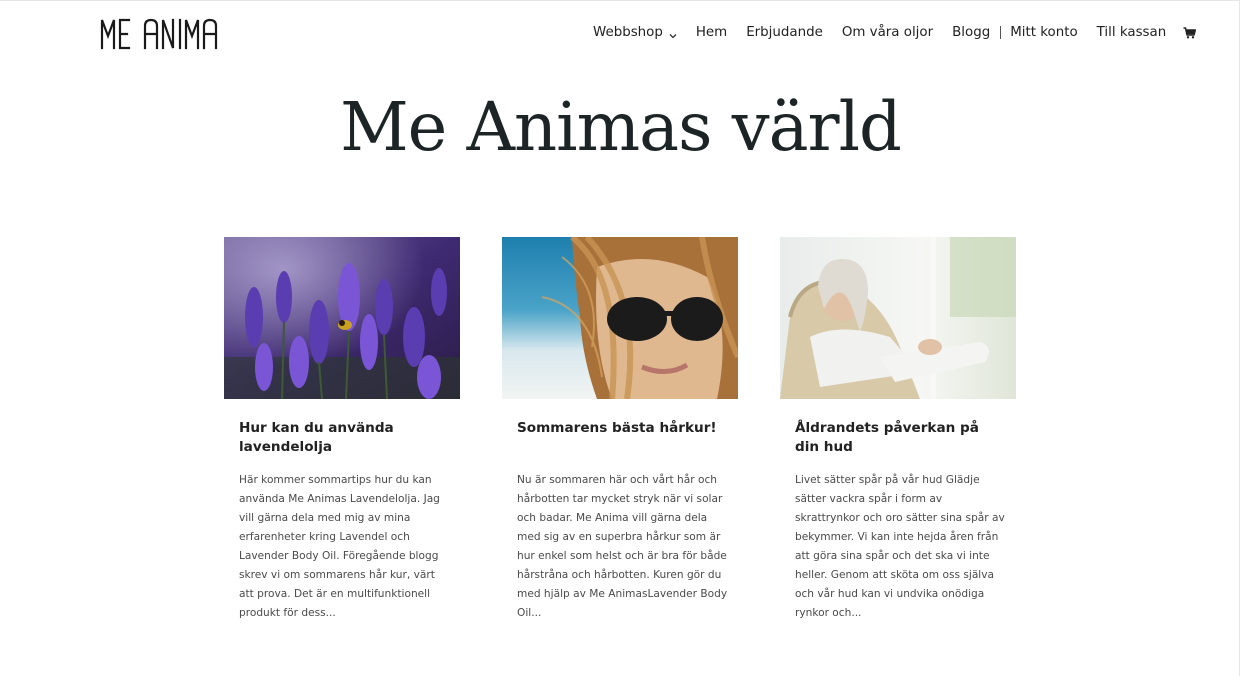 The height and width of the screenshot is (676, 1241). What do you see at coordinates (673, 33) in the screenshot?
I see `chevron-down-icon` at bounding box center [673, 33].